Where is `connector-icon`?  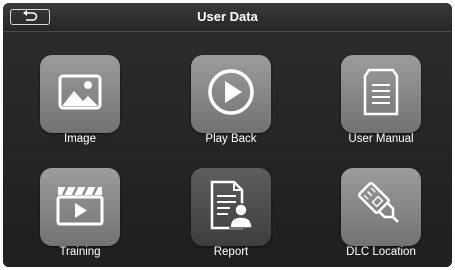
connector-icon is located at coordinates (381, 207).